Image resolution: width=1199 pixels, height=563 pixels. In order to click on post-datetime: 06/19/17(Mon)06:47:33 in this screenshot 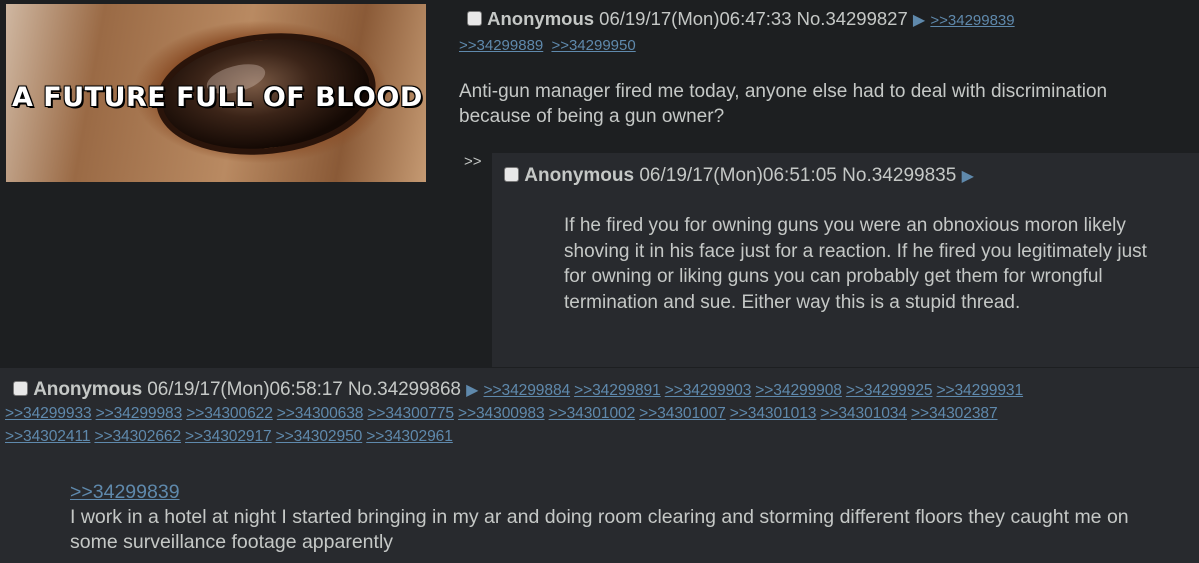, I will do `click(695, 18)`.